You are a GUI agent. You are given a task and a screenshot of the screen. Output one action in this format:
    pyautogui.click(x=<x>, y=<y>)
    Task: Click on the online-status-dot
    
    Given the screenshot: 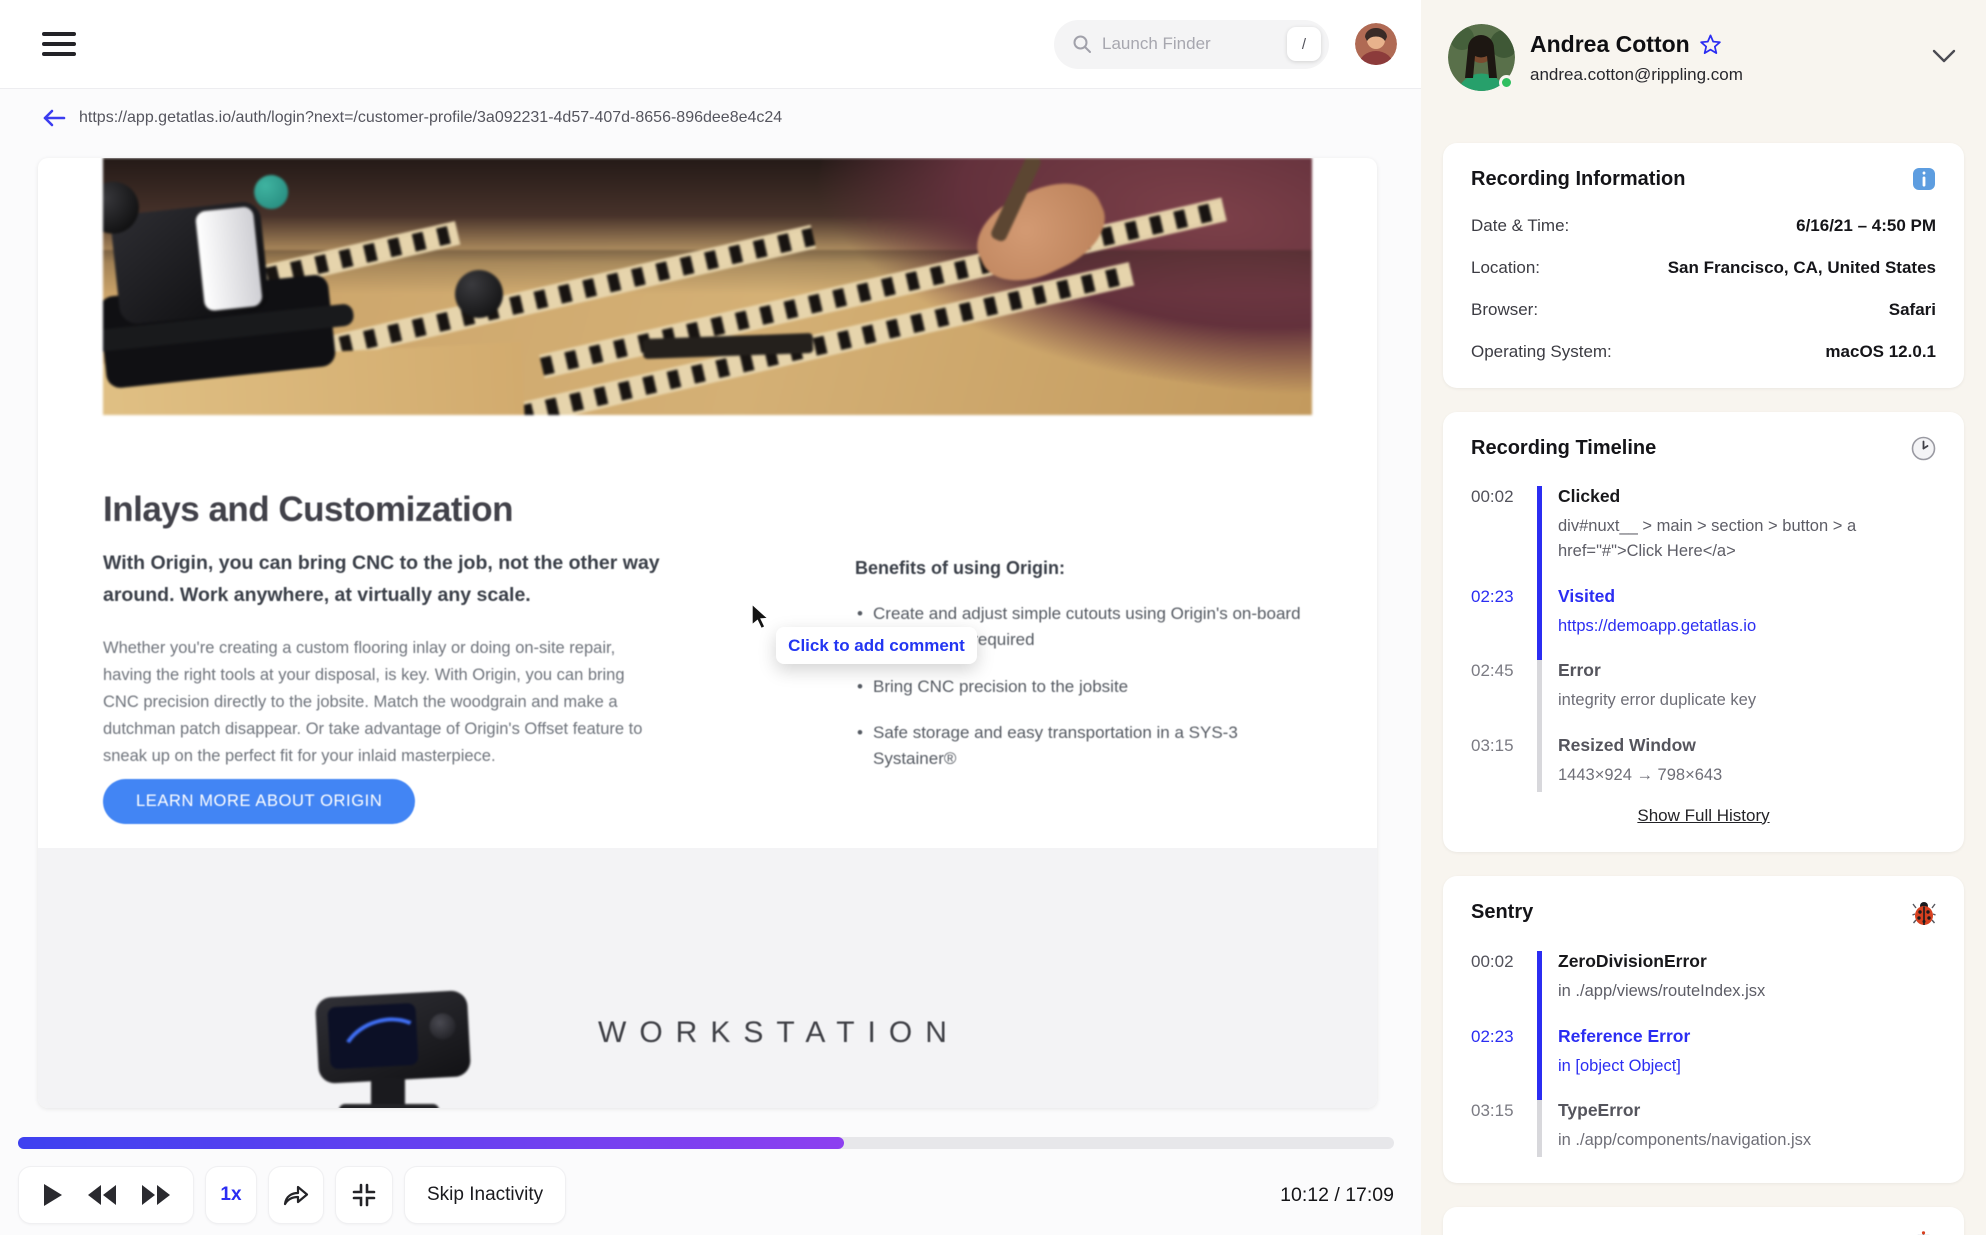 What is the action you would take?
    pyautogui.click(x=1506, y=82)
    